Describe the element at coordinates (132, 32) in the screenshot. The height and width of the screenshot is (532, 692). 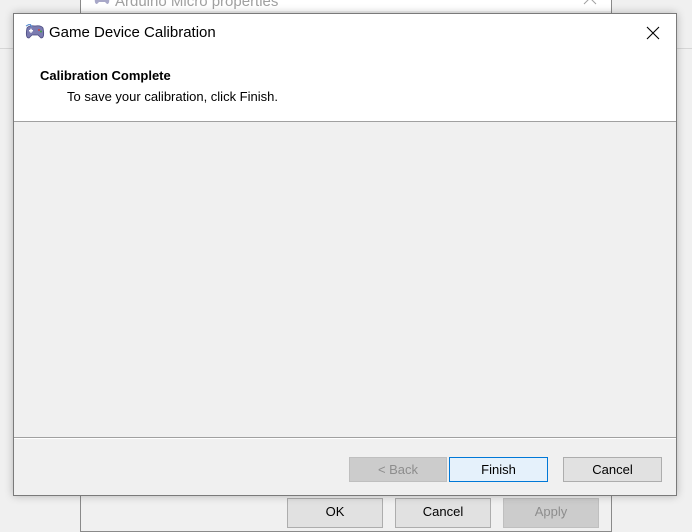
I see `dialog-title: Game Device Calibration` at that location.